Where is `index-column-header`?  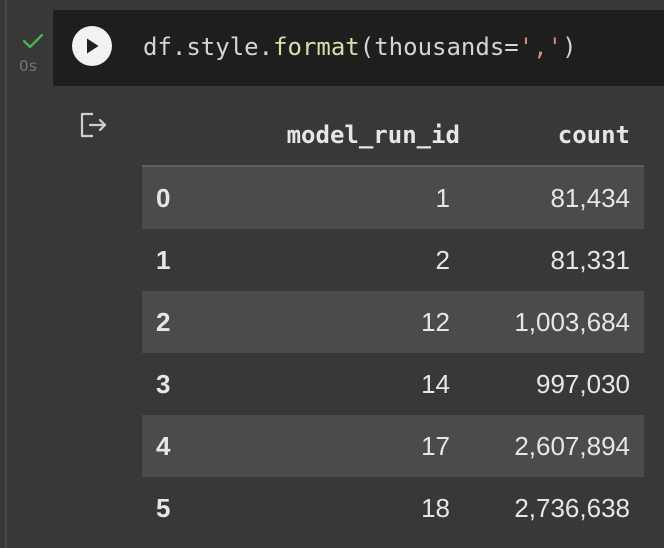
index-column-header is located at coordinates (171, 135).